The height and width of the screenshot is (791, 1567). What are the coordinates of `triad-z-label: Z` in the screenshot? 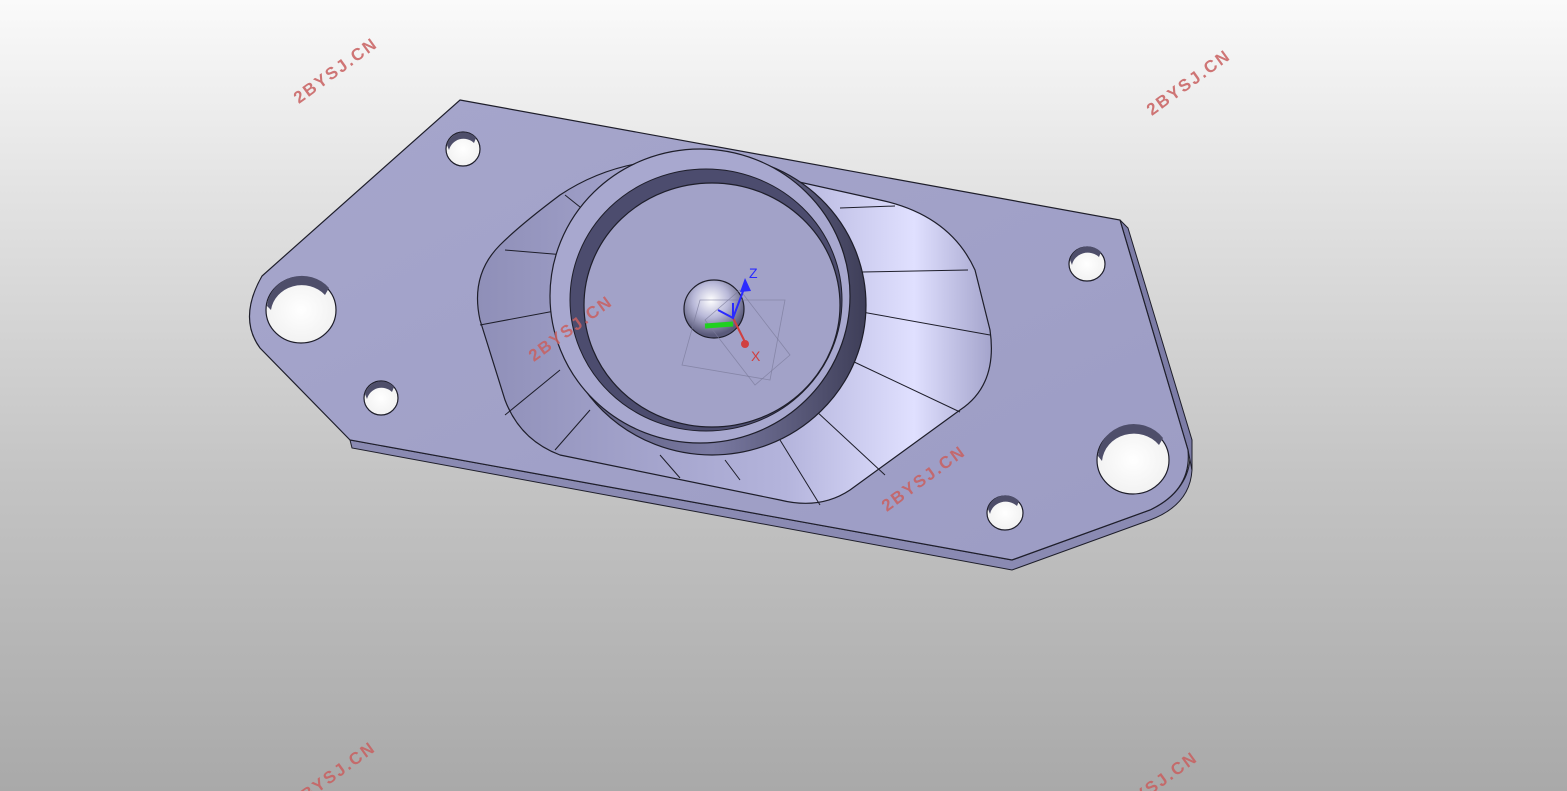 It's located at (753, 273).